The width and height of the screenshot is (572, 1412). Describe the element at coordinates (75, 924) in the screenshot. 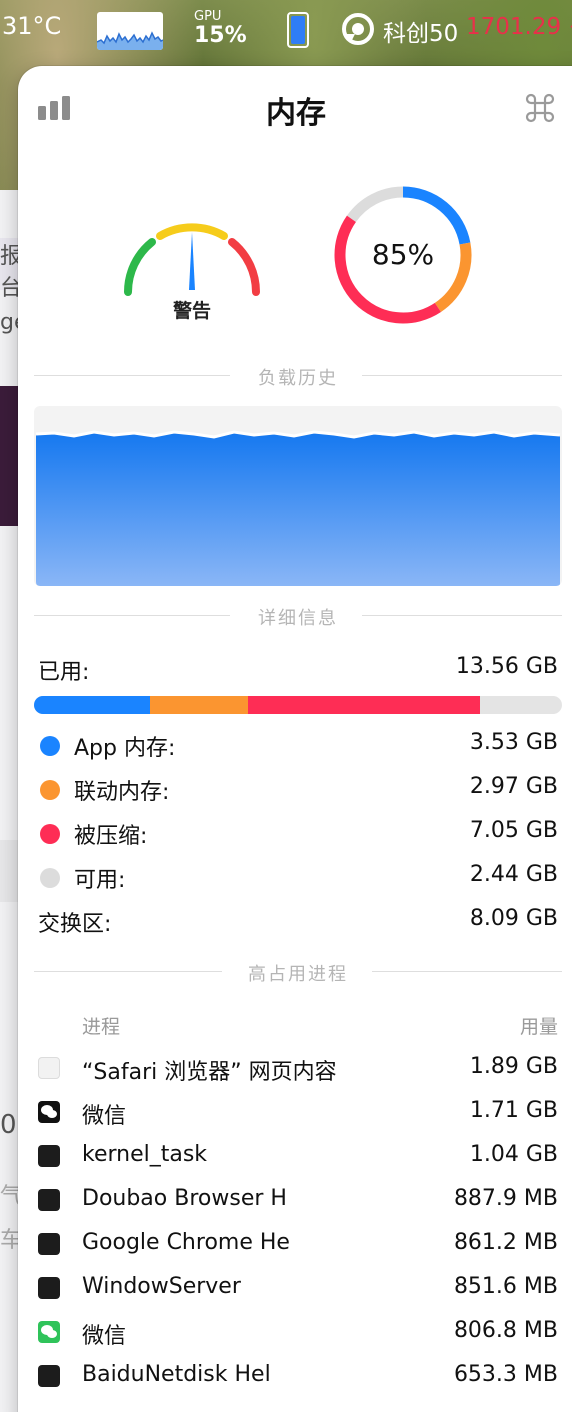

I see `swap-label: 交换区:` at that location.